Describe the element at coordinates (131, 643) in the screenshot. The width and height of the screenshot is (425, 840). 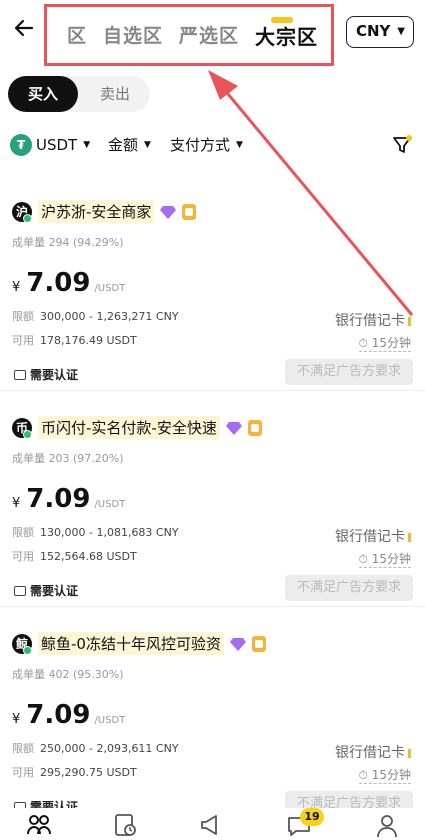
I see `merchant-name: 鲸鱼-0冻结十年风控可验资` at that location.